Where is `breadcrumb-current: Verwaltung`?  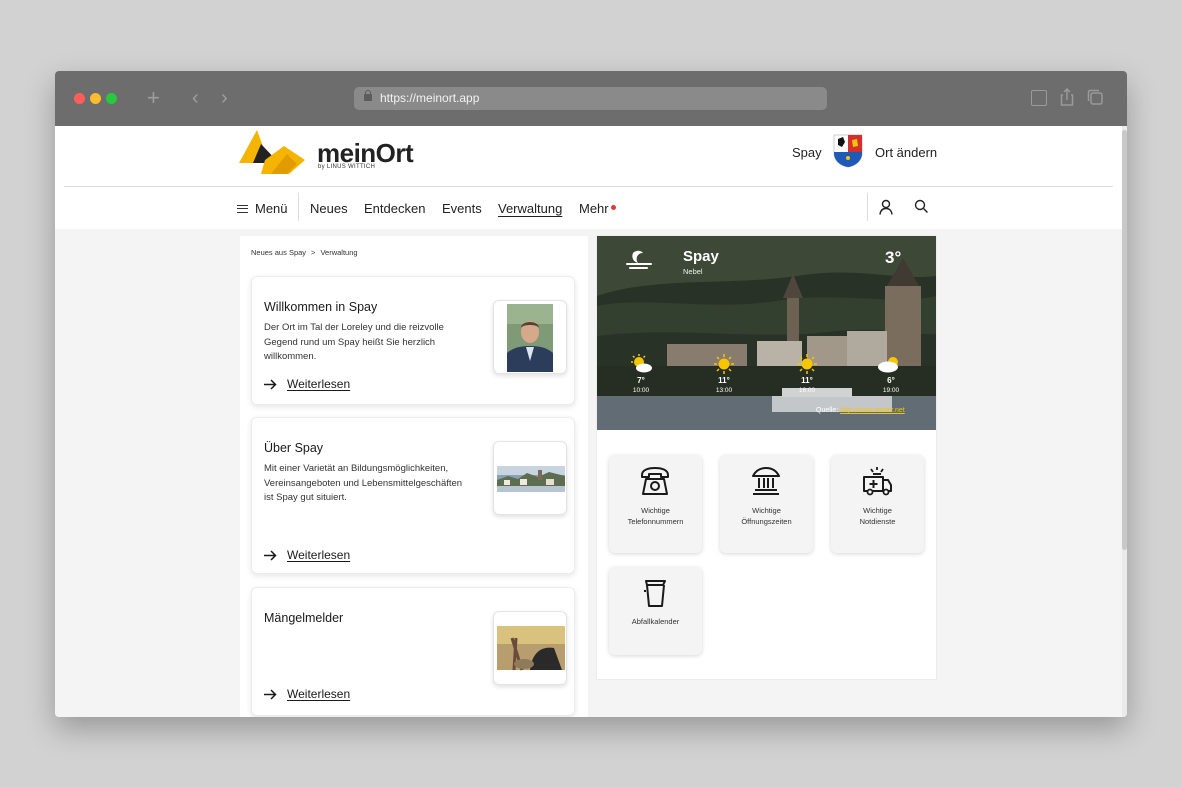
breadcrumb-current: Verwaltung is located at coordinates (339, 252).